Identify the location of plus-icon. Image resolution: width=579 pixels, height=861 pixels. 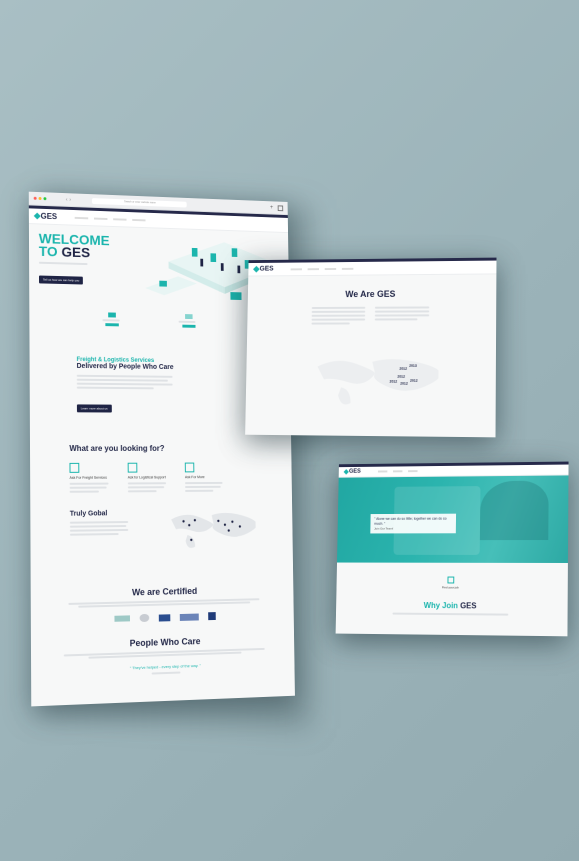
(190, 468).